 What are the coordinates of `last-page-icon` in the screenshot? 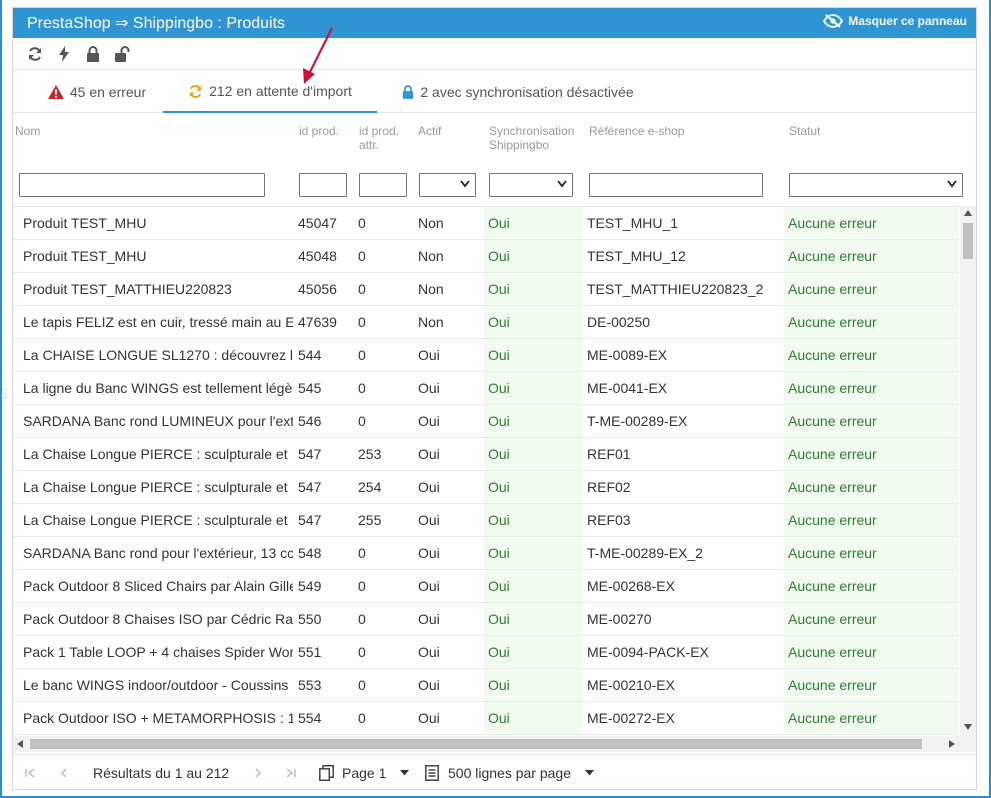 It's located at (291, 773).